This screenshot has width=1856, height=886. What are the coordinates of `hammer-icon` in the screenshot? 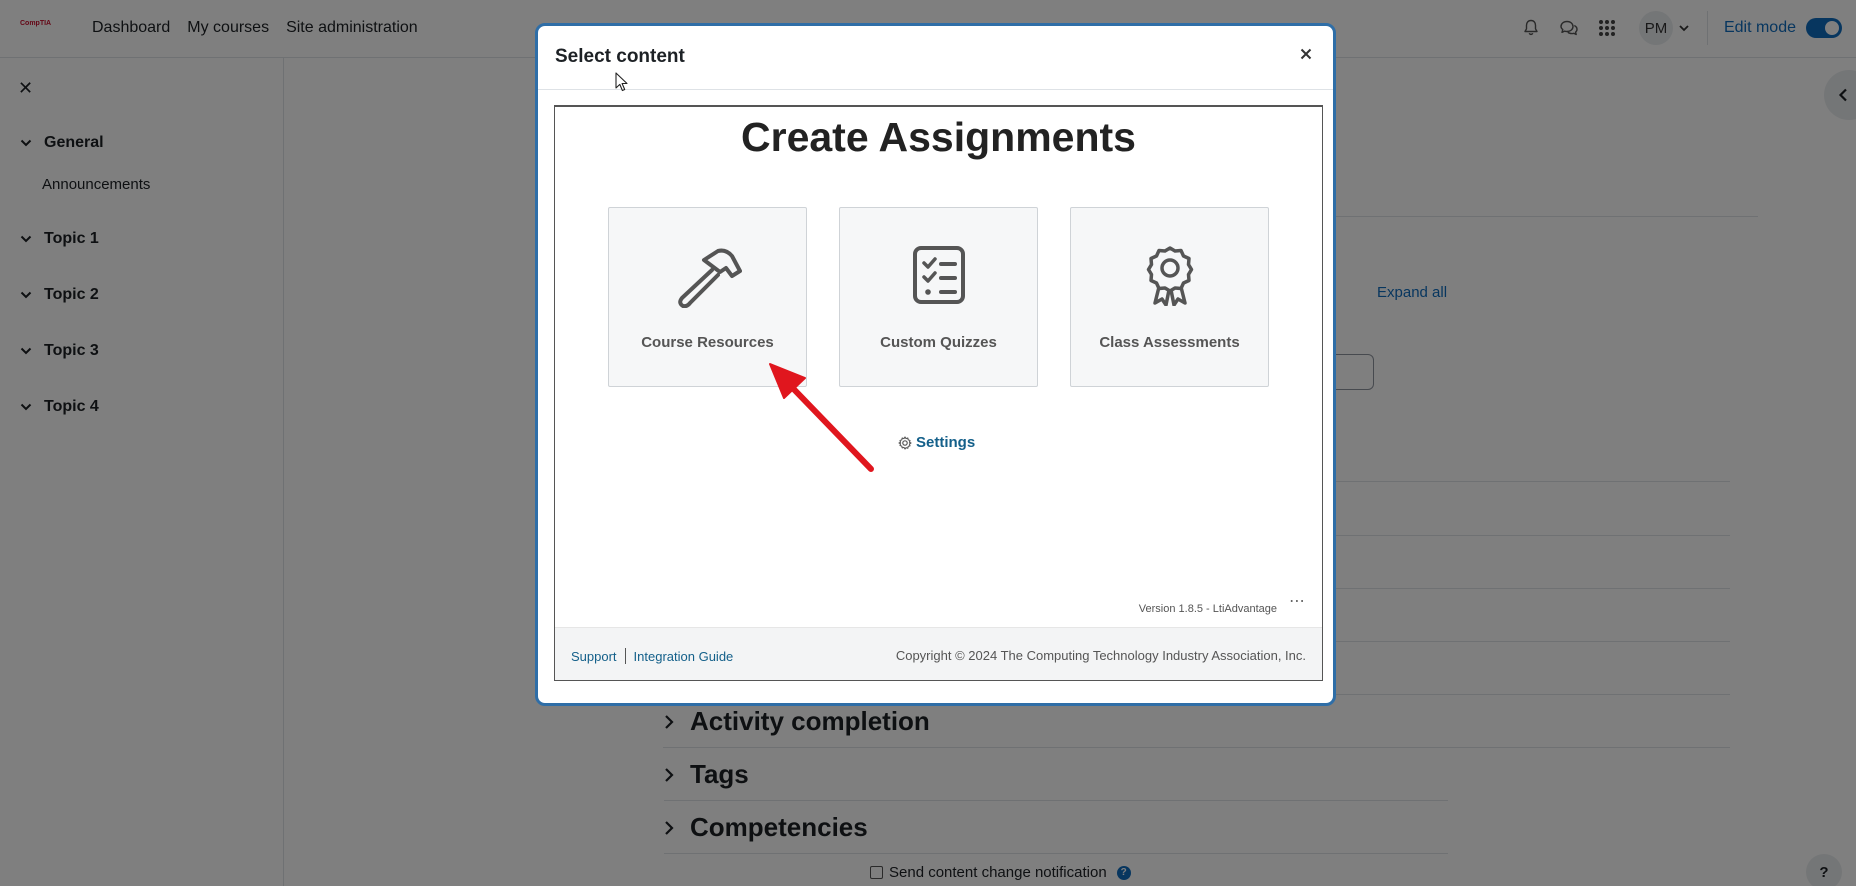 It's located at (707, 277).